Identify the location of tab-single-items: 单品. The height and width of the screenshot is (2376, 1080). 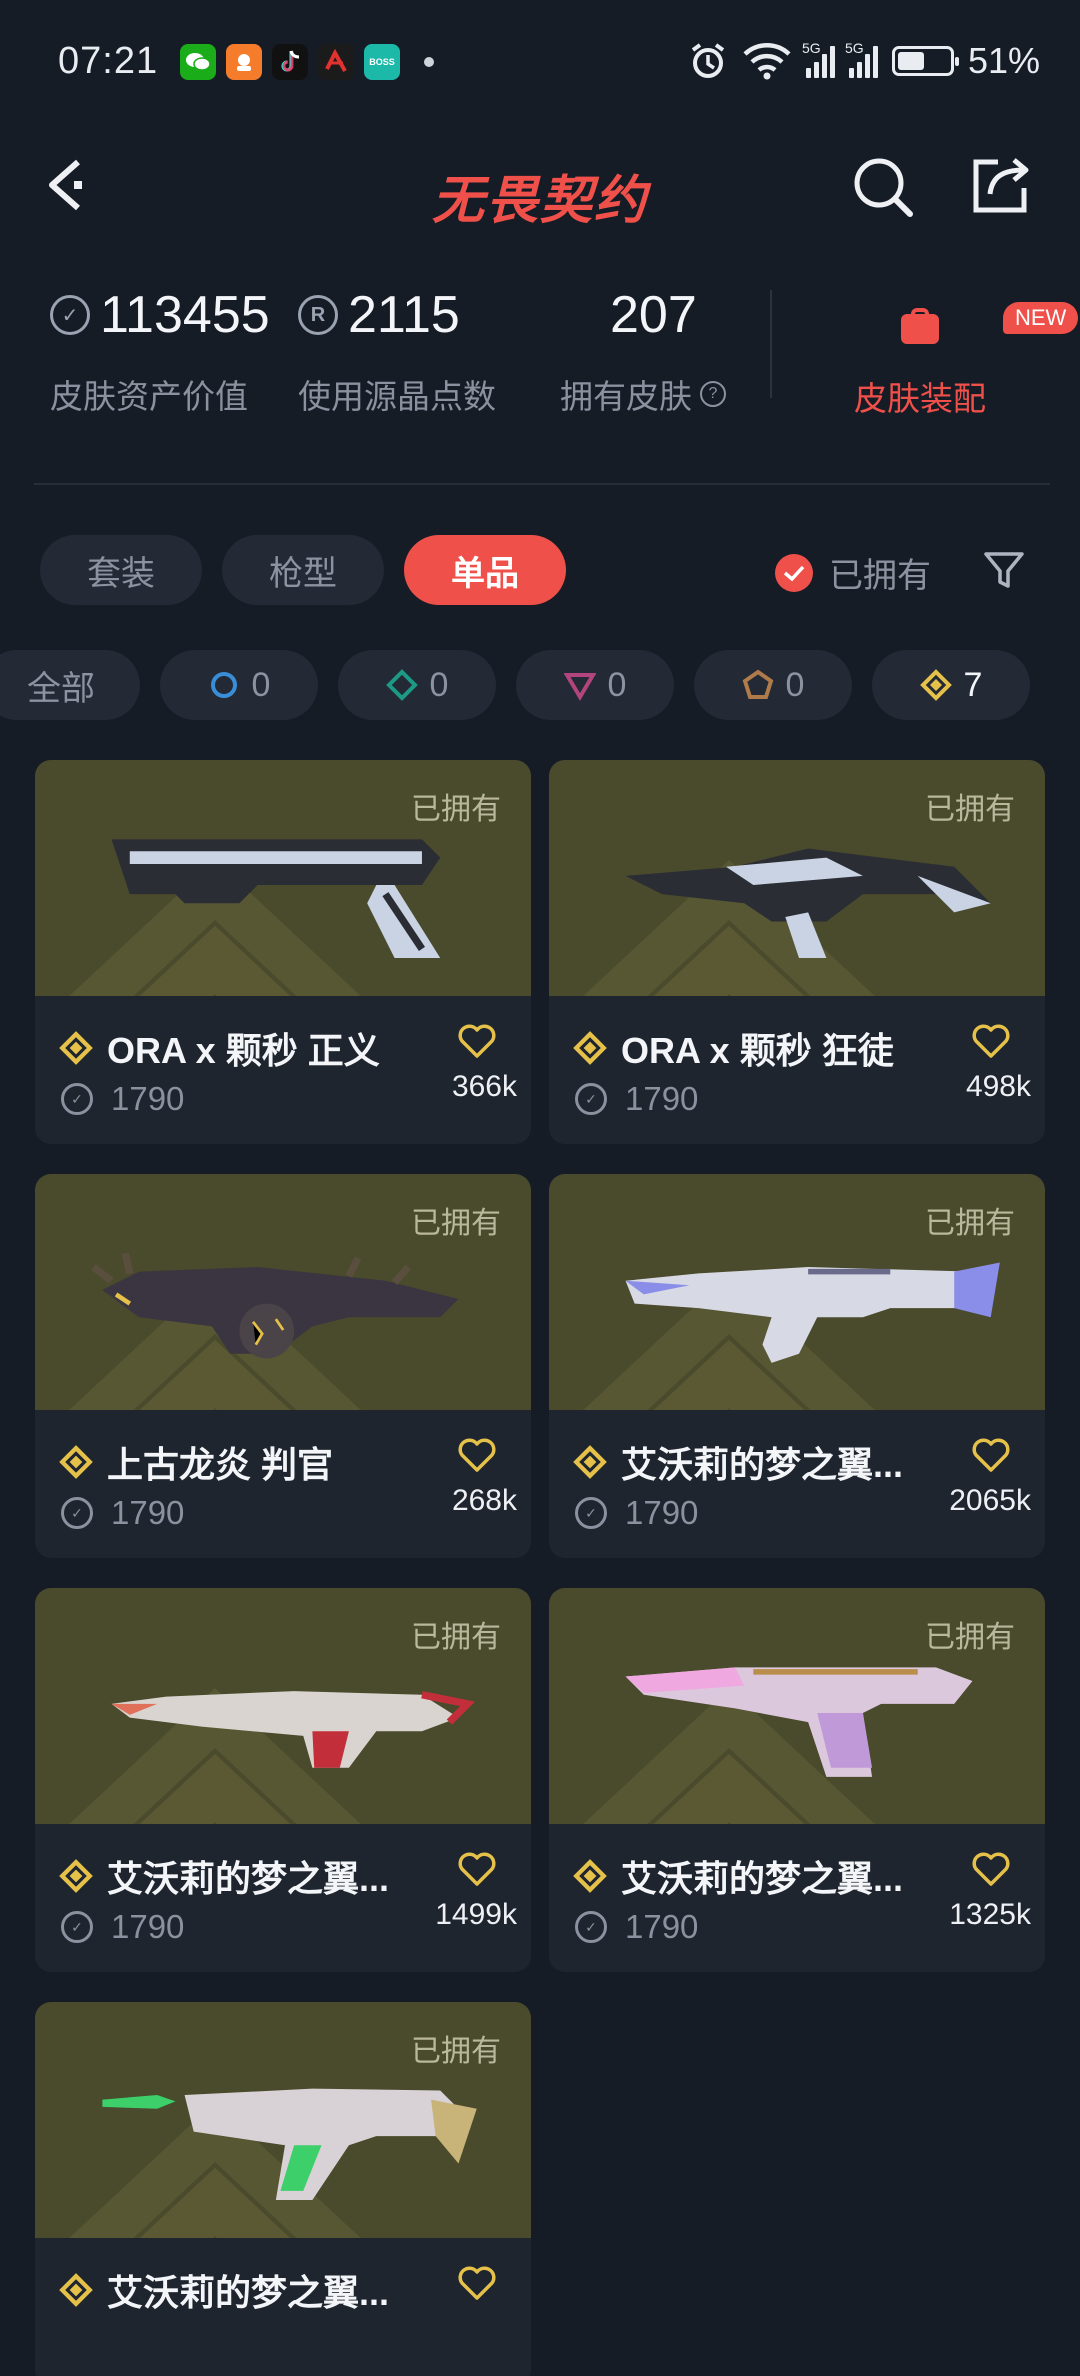
(485, 570).